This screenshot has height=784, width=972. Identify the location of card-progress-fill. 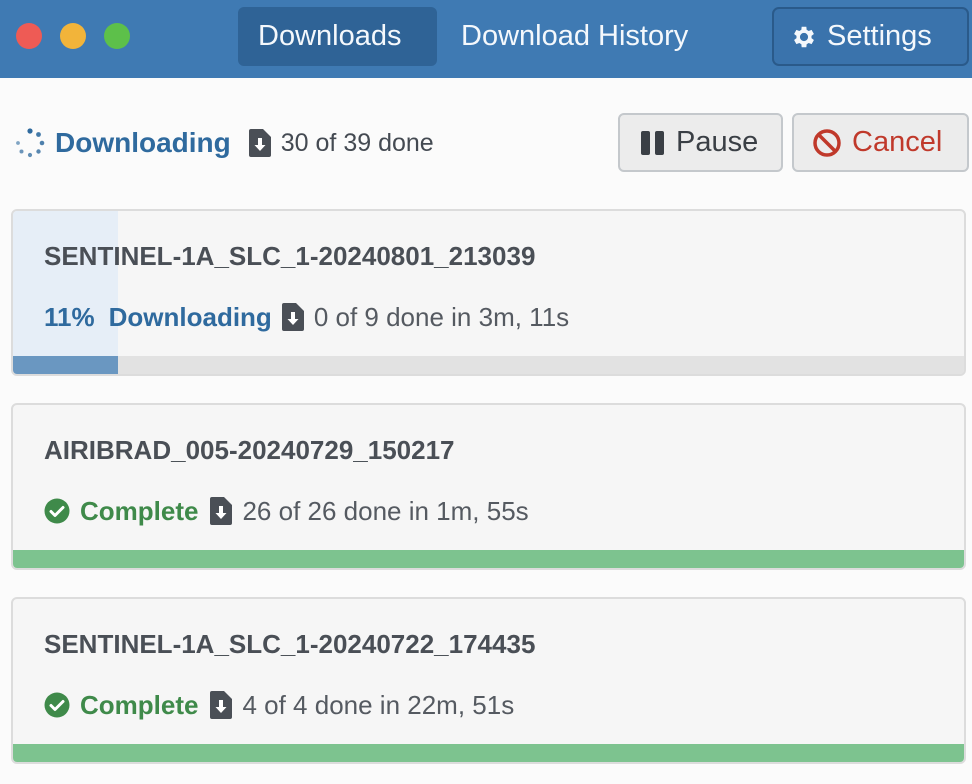
(65, 292).